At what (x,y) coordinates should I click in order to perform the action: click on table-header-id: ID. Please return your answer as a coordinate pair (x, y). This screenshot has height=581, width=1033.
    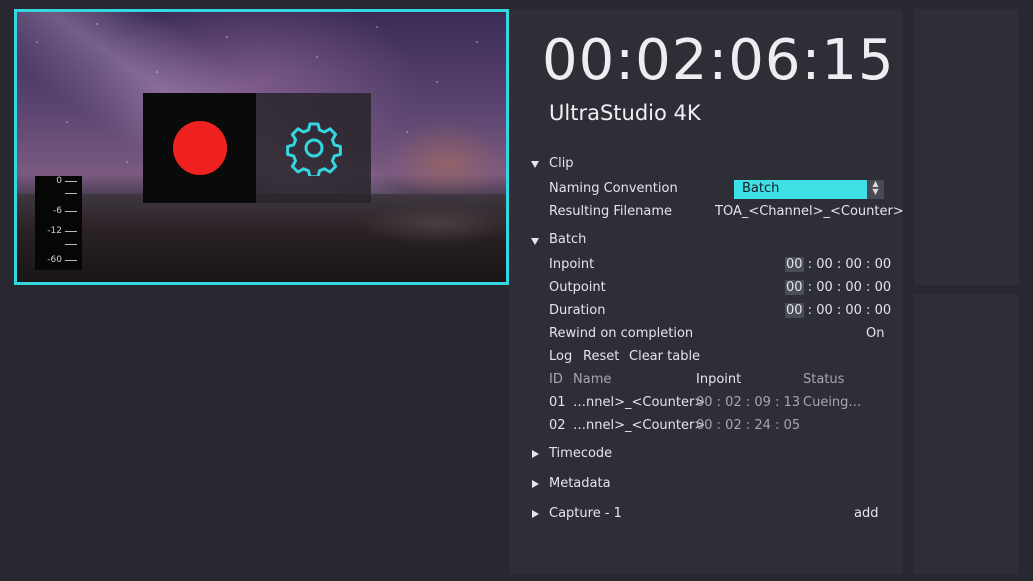
    Looking at the image, I should click on (556, 379).